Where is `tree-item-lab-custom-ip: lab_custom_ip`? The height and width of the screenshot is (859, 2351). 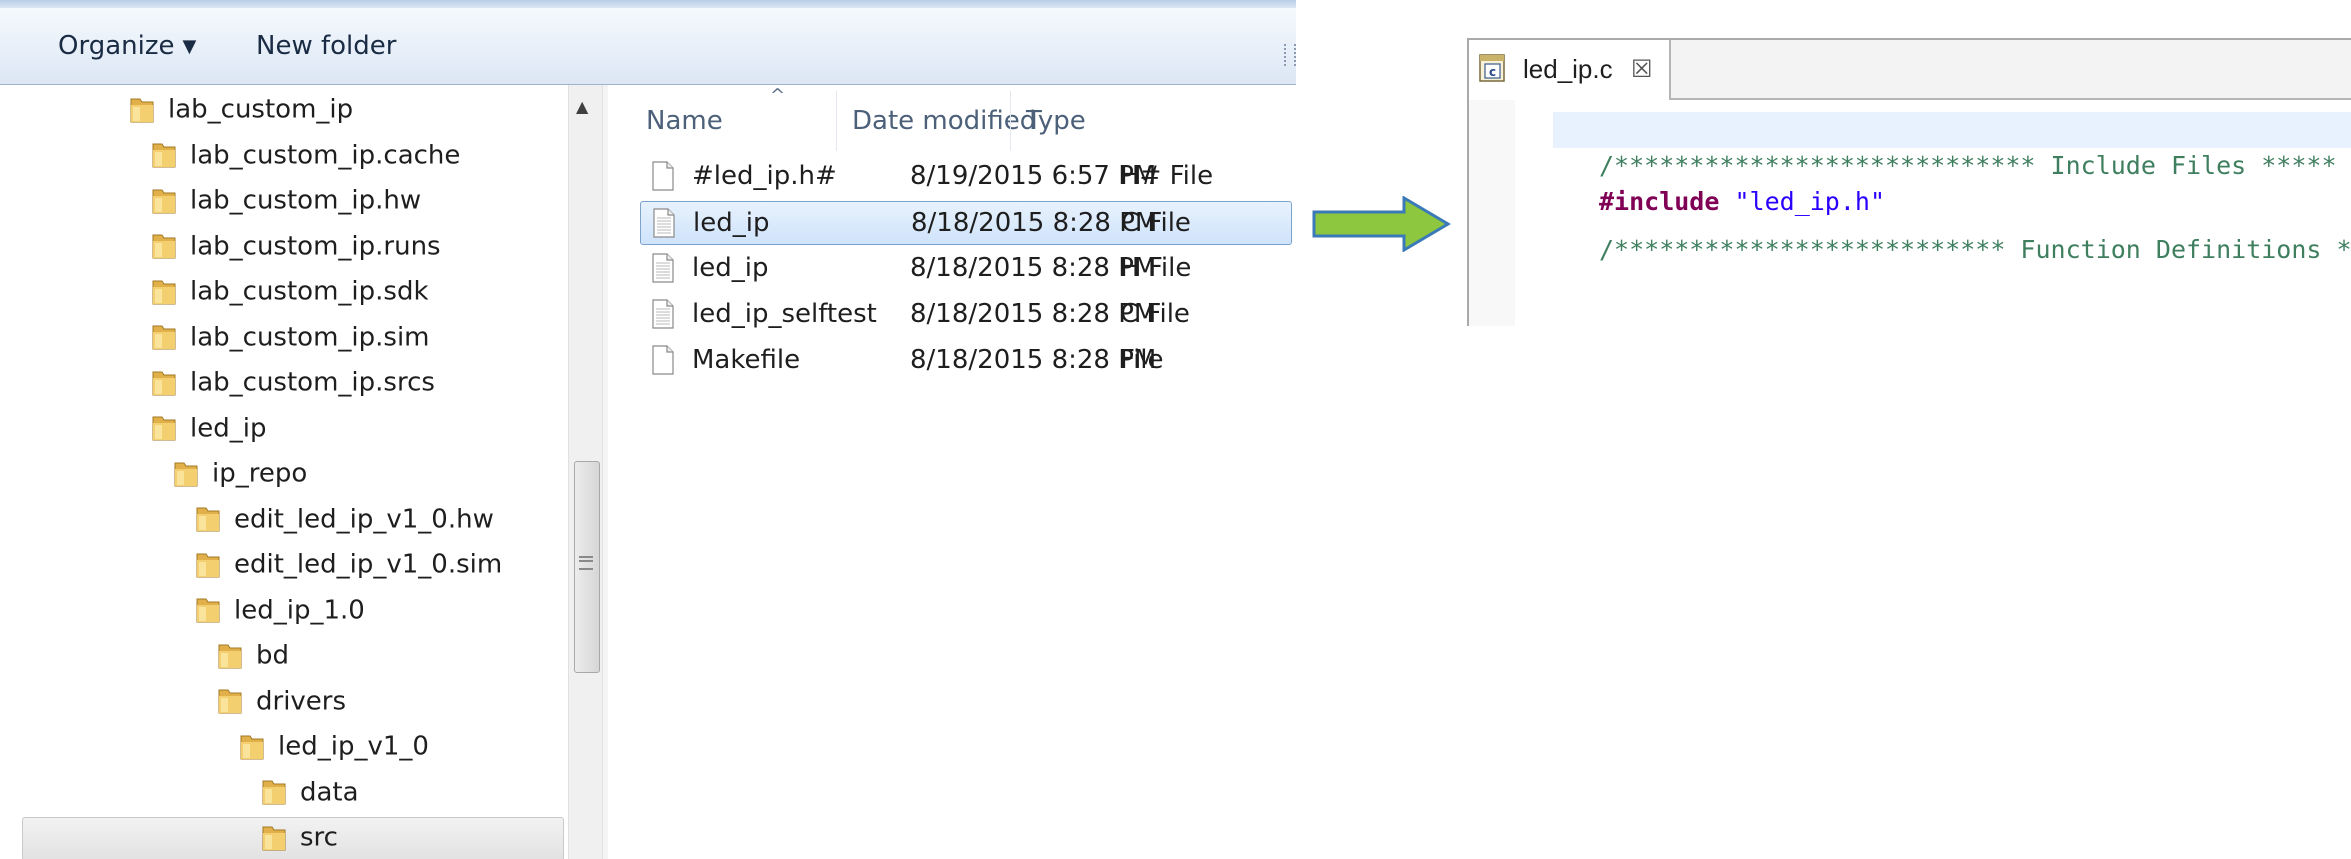 tree-item-lab-custom-ip: lab_custom_ip is located at coordinates (240, 109).